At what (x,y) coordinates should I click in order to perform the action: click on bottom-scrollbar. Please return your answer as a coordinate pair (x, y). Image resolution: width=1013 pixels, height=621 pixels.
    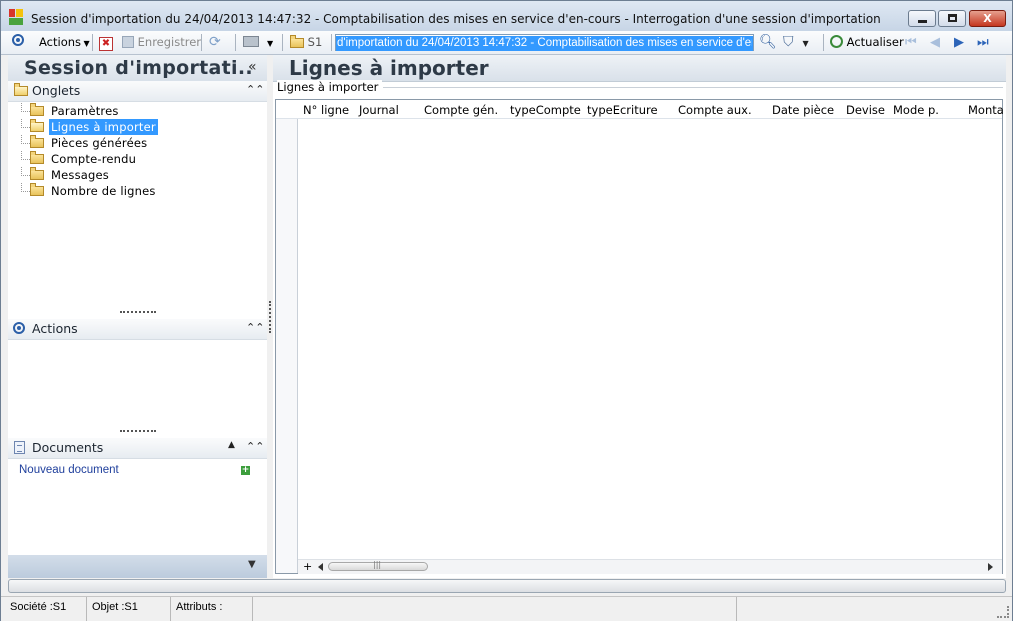
    Looking at the image, I should click on (507, 586).